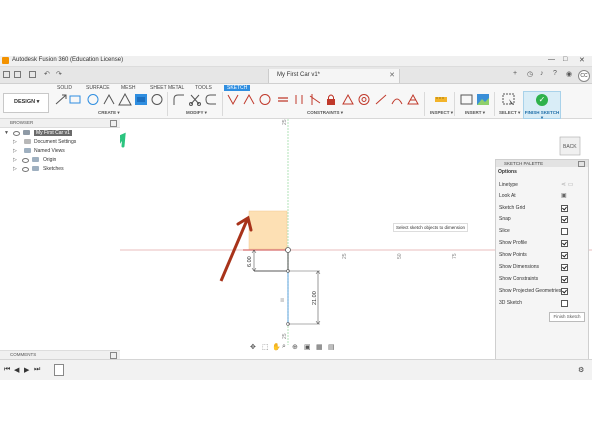  I want to click on jobs-icon: ◉, so click(569, 74).